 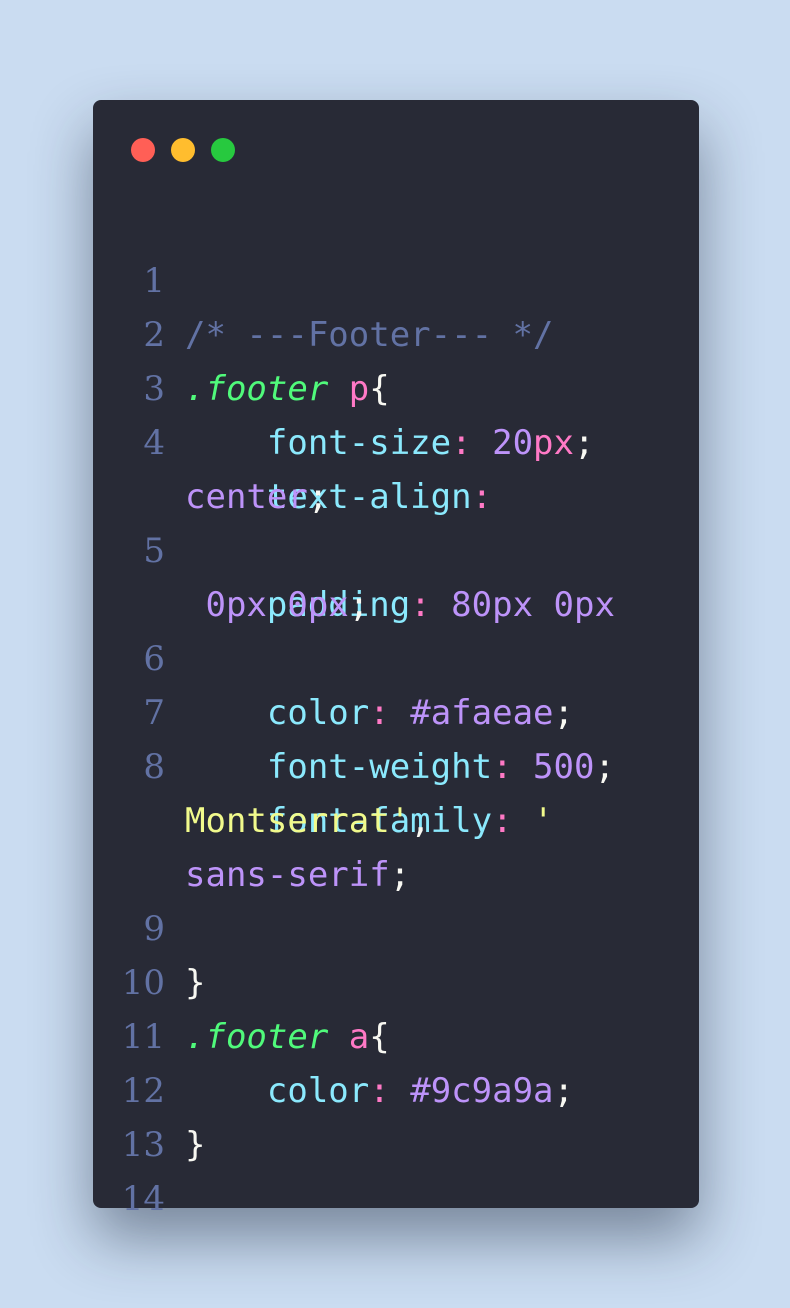 I want to click on code-line: 4 text-align:, so click(x=396, y=439).